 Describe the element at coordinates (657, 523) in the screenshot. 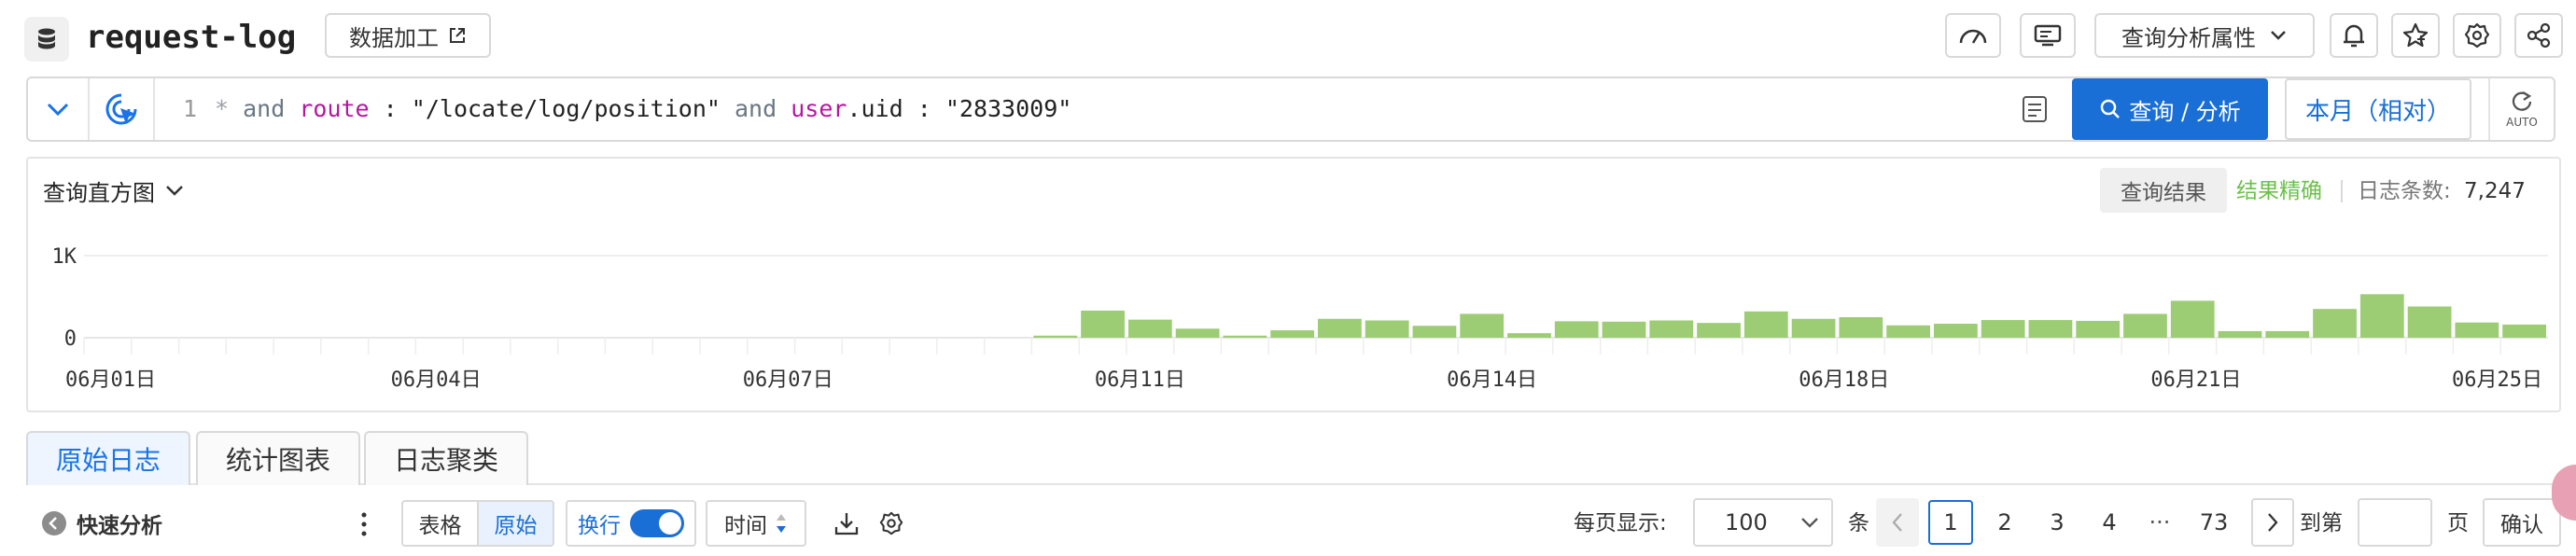

I see `wrap-switch` at that location.